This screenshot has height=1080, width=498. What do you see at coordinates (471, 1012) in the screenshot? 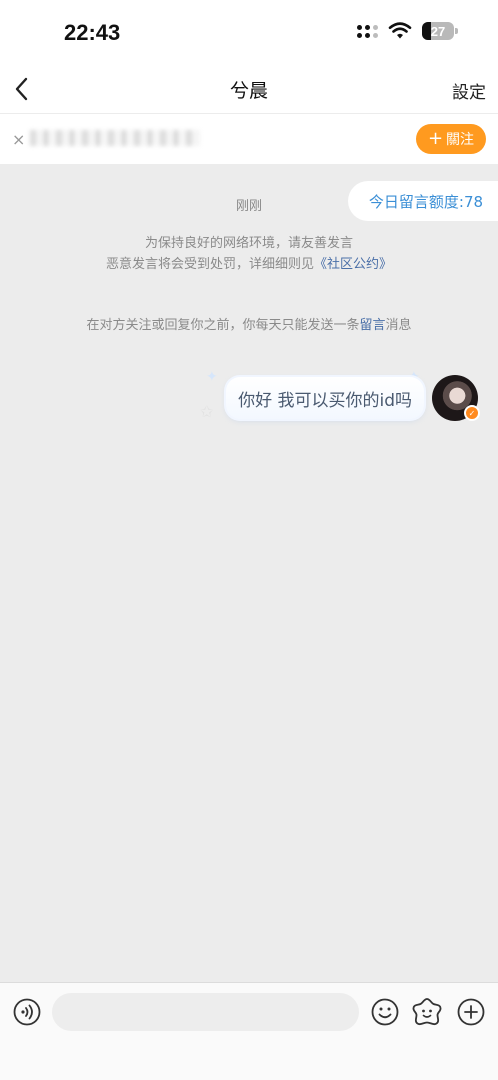
I see `plus-circle-icon` at bounding box center [471, 1012].